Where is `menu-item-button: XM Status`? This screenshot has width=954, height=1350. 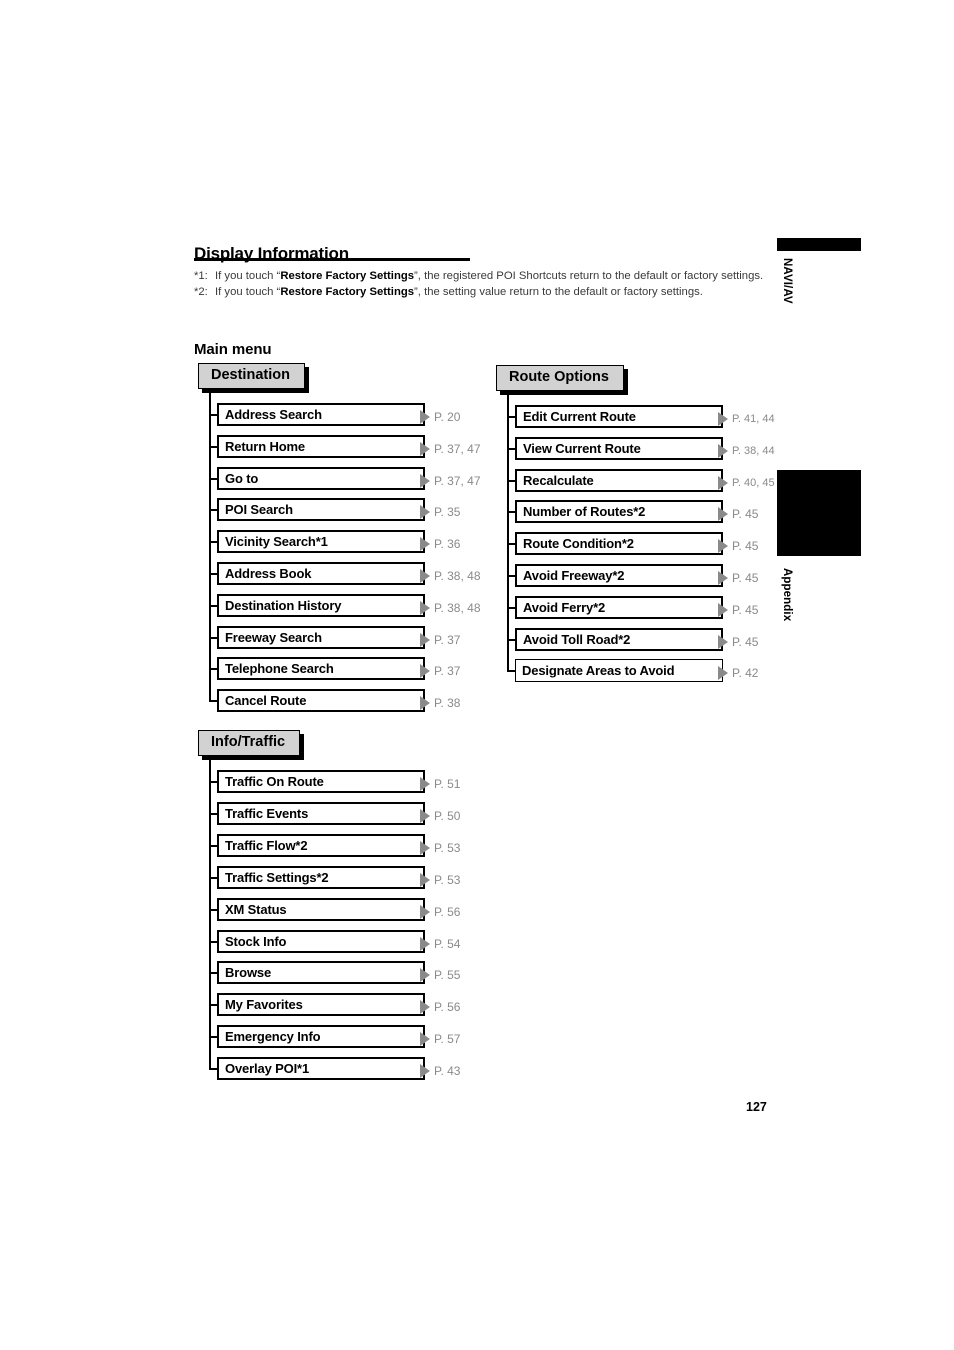 menu-item-button: XM Status is located at coordinates (321, 909).